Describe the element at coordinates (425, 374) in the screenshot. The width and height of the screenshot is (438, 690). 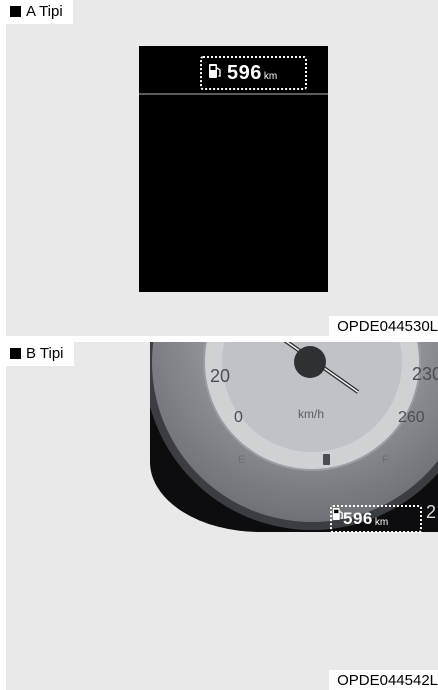
I see `speed-label-230: 230` at that location.